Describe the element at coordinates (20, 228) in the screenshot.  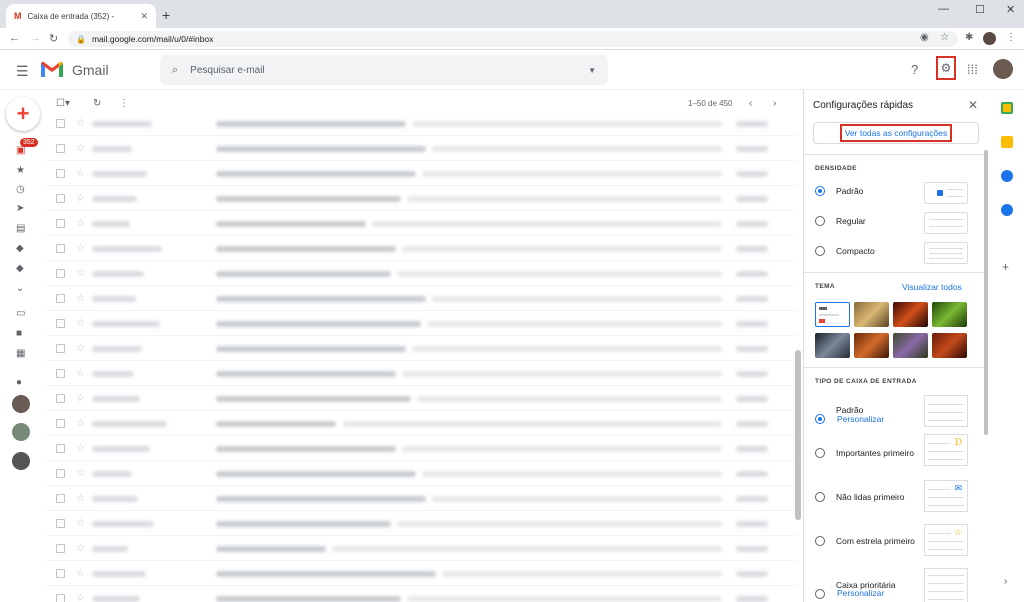
I see `drafts-icon: ▤` at that location.